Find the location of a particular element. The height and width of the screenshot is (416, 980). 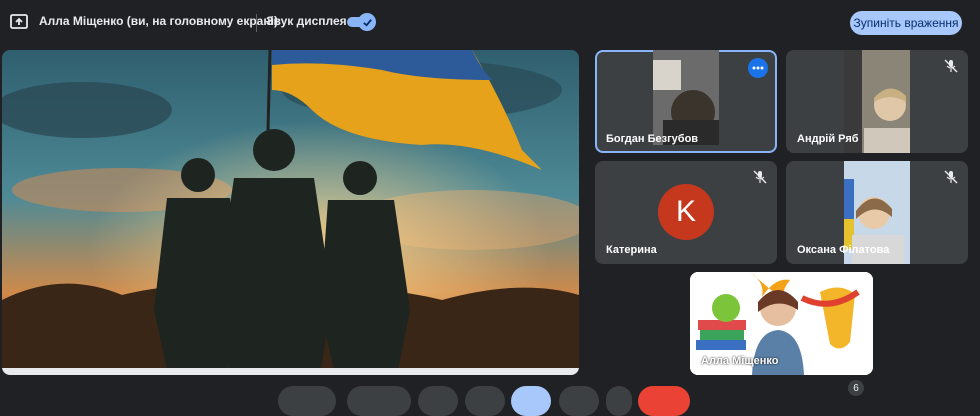

present-screen-icon is located at coordinates (19, 21).